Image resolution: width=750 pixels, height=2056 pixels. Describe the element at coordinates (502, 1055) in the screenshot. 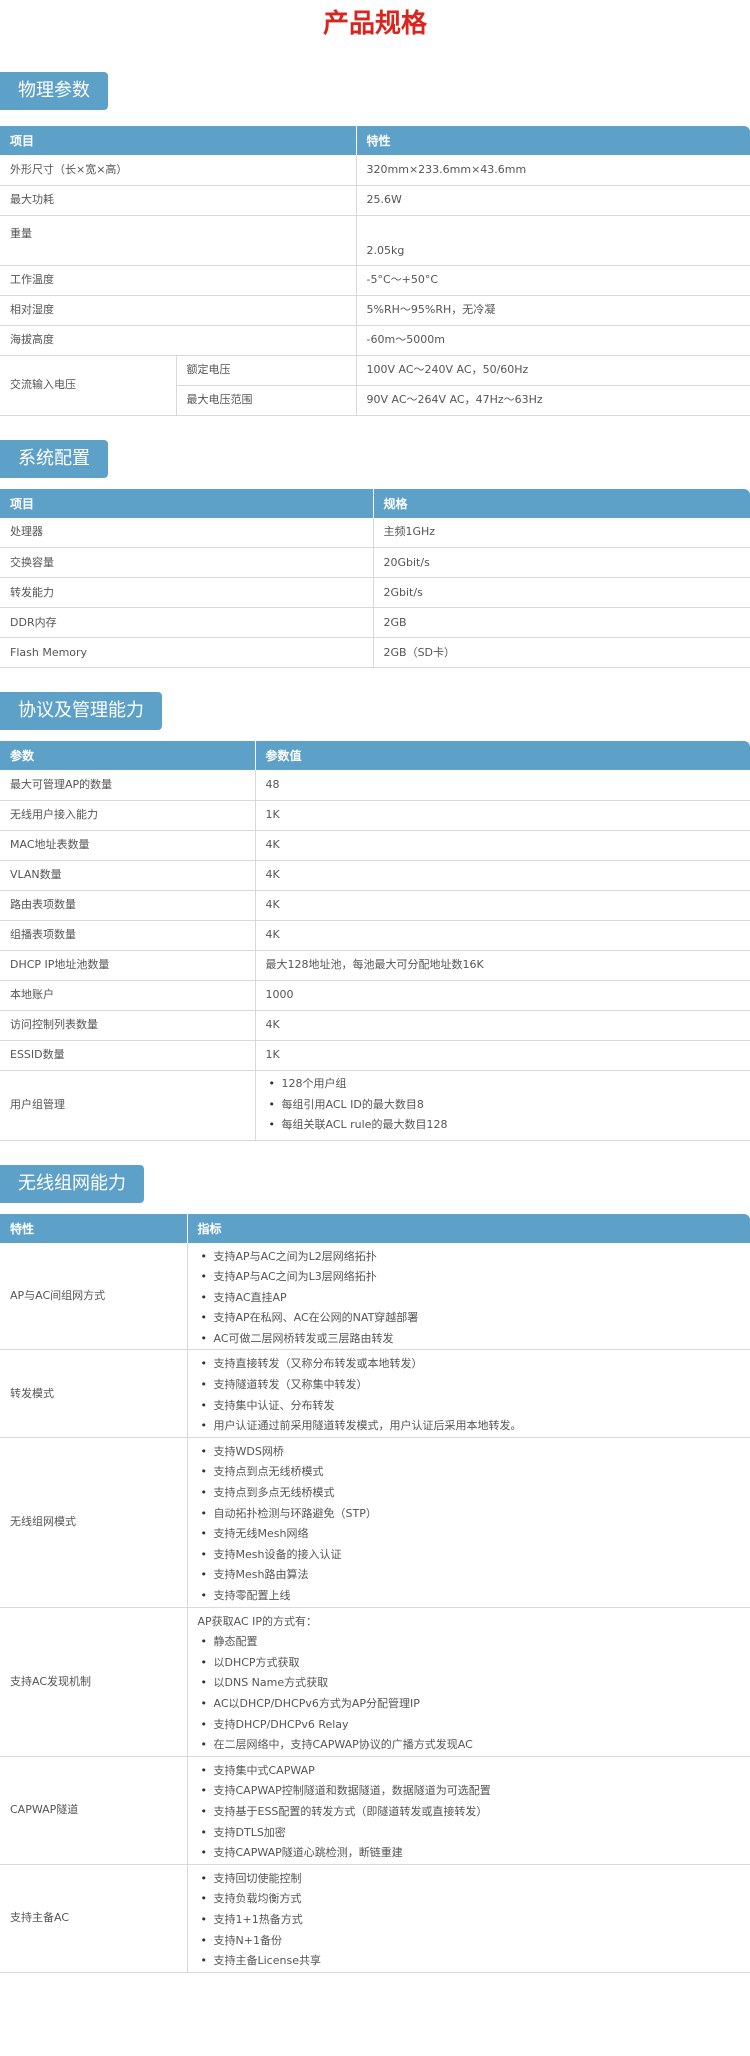

I see `row-value: 1K` at that location.